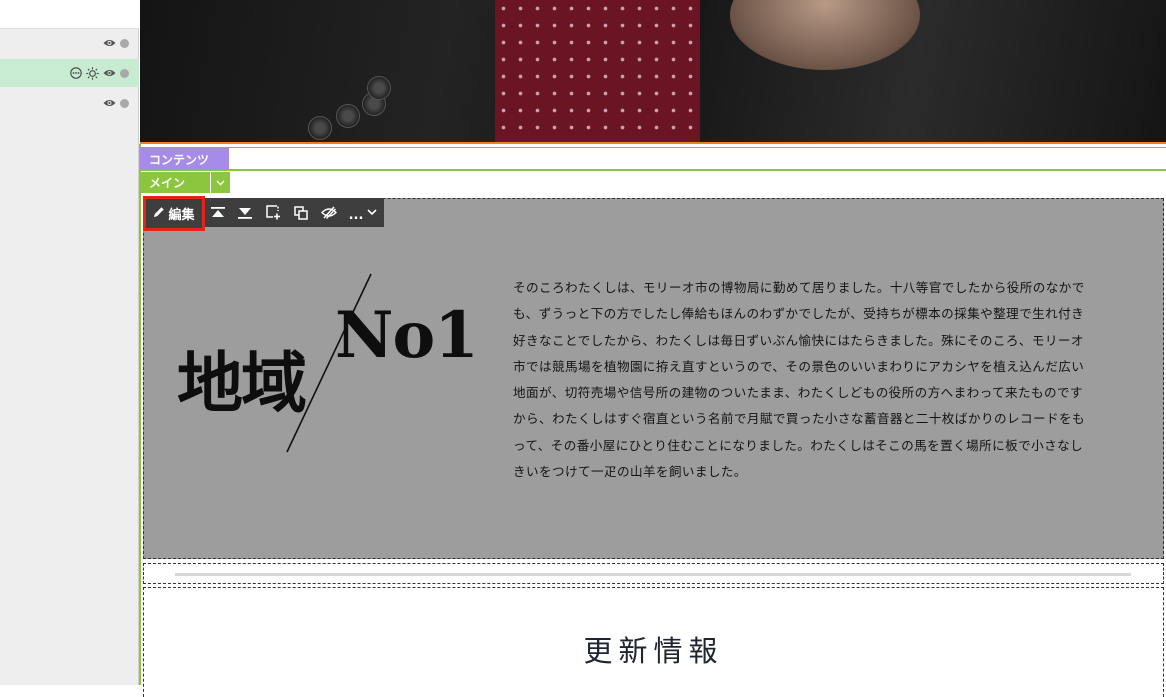 The width and height of the screenshot is (1166, 697). What do you see at coordinates (92, 73) in the screenshot?
I see `sun-icon` at bounding box center [92, 73].